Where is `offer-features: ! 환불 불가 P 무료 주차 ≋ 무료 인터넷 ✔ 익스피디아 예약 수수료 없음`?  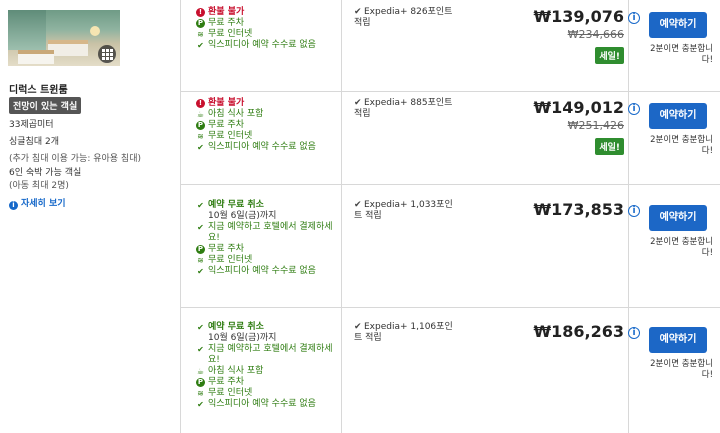 offer-features: ! 환불 불가 P 무료 주차 ≋ 무료 인터넷 ✔ 익스피디아 예약 수수료 없음 is located at coordinates (266, 29).